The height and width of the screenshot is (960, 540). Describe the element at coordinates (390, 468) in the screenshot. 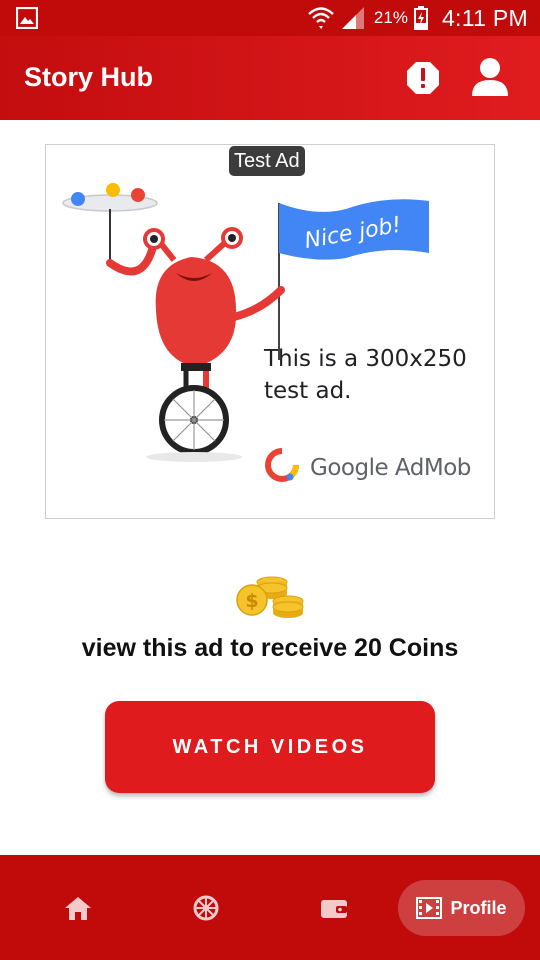

I see `ad-brand-name: Google AdMob` at that location.